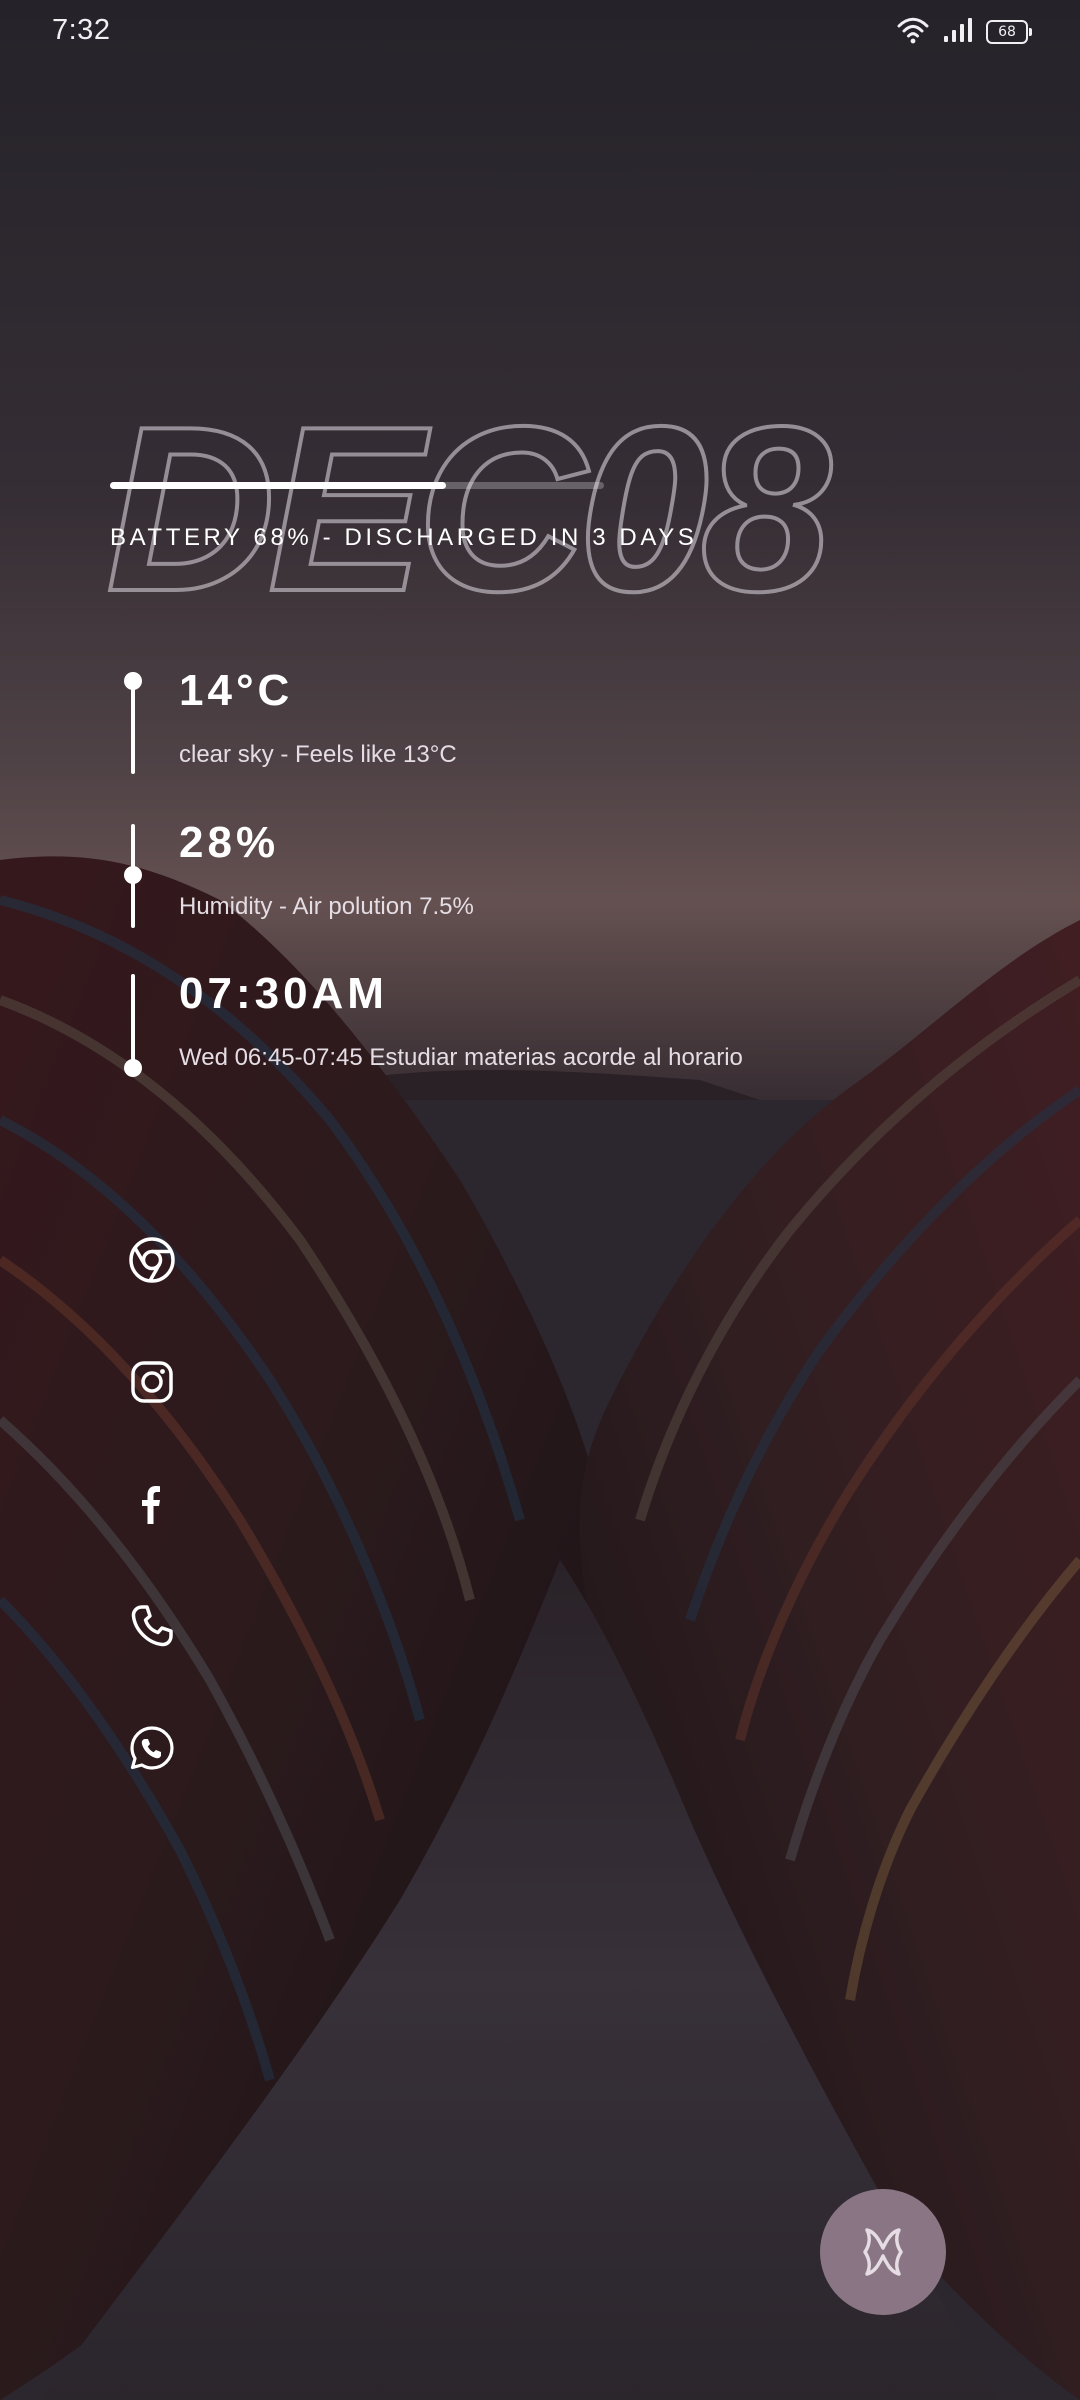  What do you see at coordinates (133, 875) in the screenshot?
I see `humidity-timeline-dot` at bounding box center [133, 875].